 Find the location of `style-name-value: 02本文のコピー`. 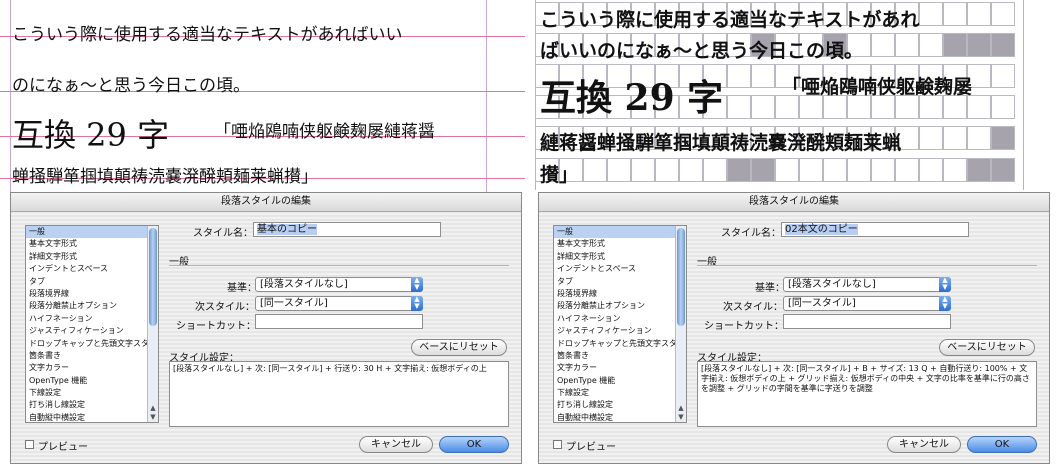

style-name-value: 02本文のコピー is located at coordinates (821, 229).